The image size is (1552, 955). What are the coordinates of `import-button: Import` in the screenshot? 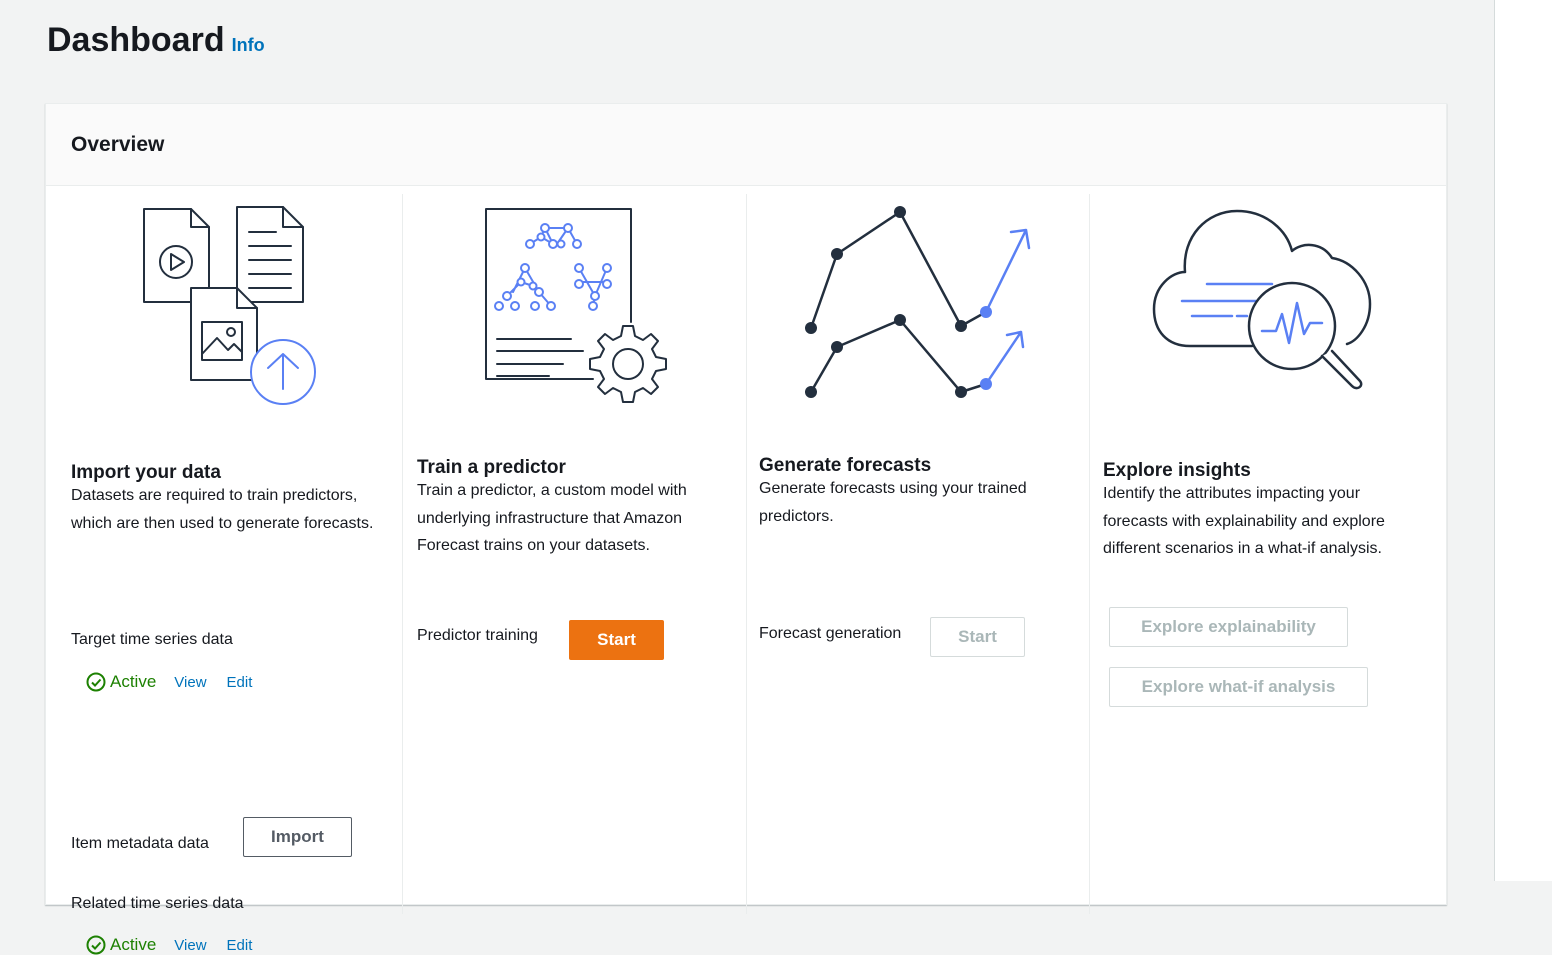 It's located at (297, 837).